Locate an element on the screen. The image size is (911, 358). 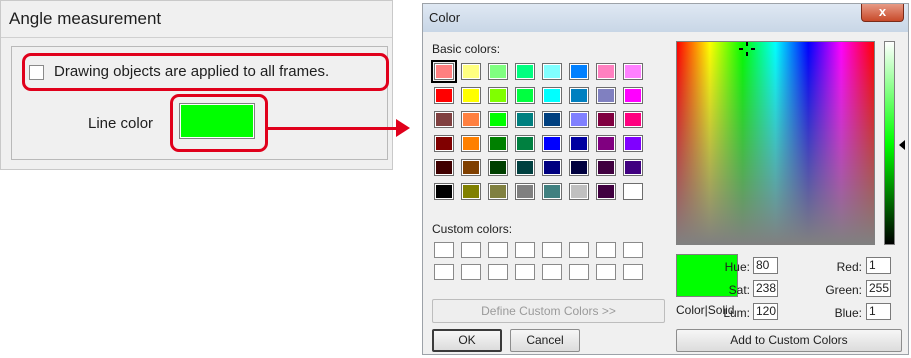
title-divider is located at coordinates (196, 37).